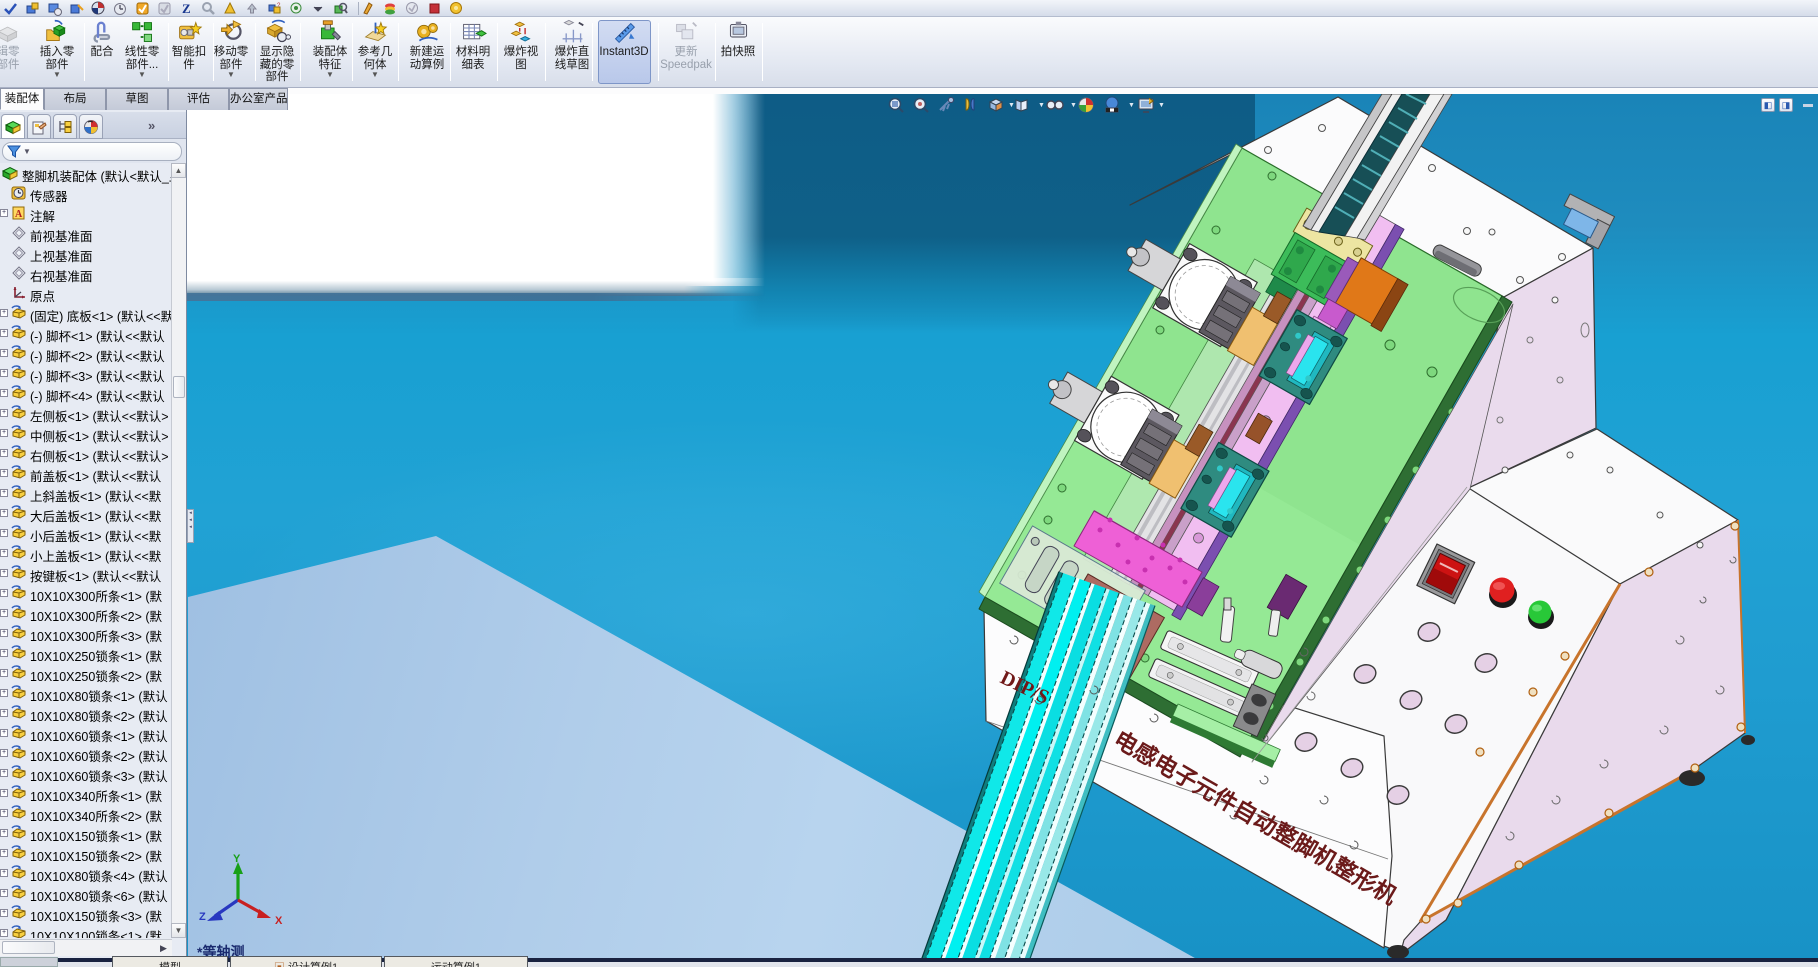  Describe the element at coordinates (279, 921) in the screenshot. I see `svg-text: X` at that location.